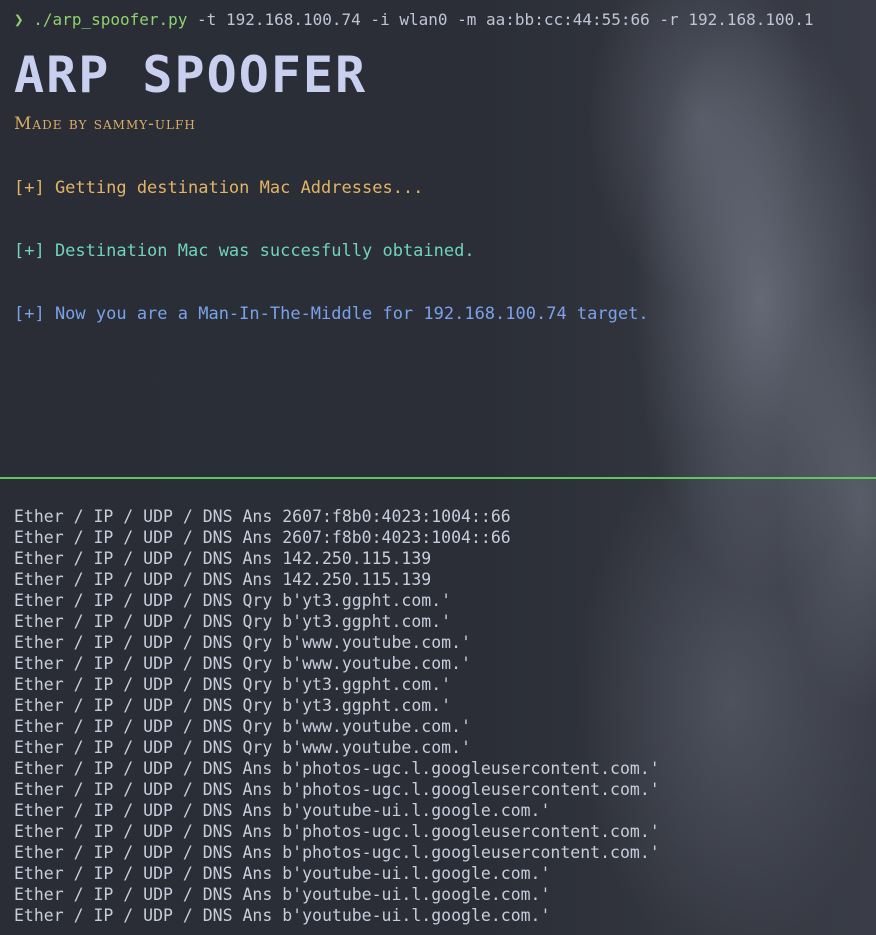 This screenshot has height=935, width=876. What do you see at coordinates (105, 124) in the screenshot?
I see `author-credit: Made by sammy-ulfh` at bounding box center [105, 124].